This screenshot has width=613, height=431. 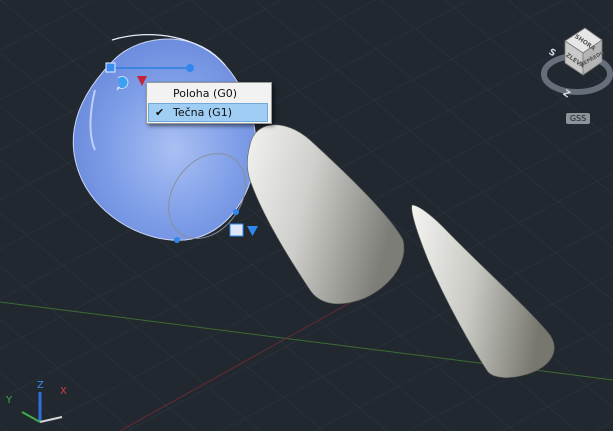 I want to click on continuity-icon-lower, so click(x=236, y=230).